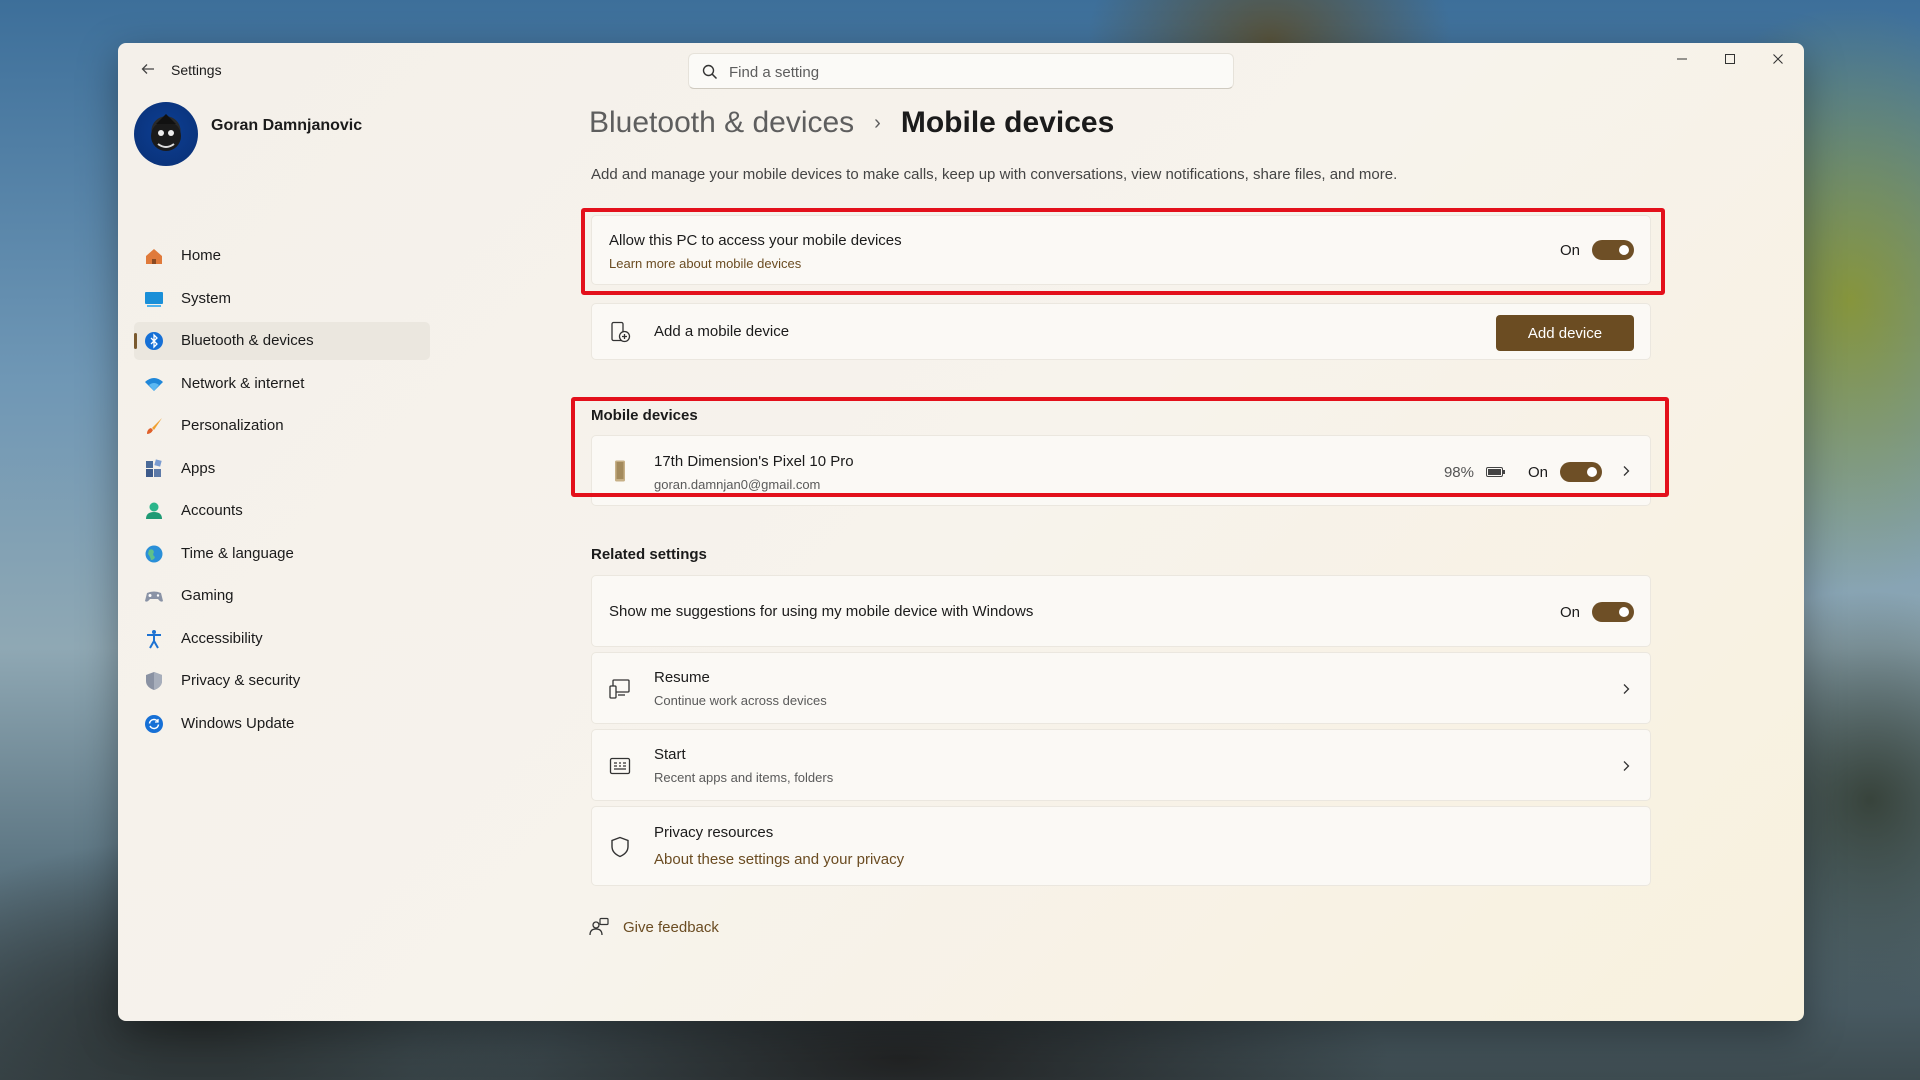 The height and width of the screenshot is (1080, 1920). What do you see at coordinates (154, 426) in the screenshot?
I see `brush-icon` at bounding box center [154, 426].